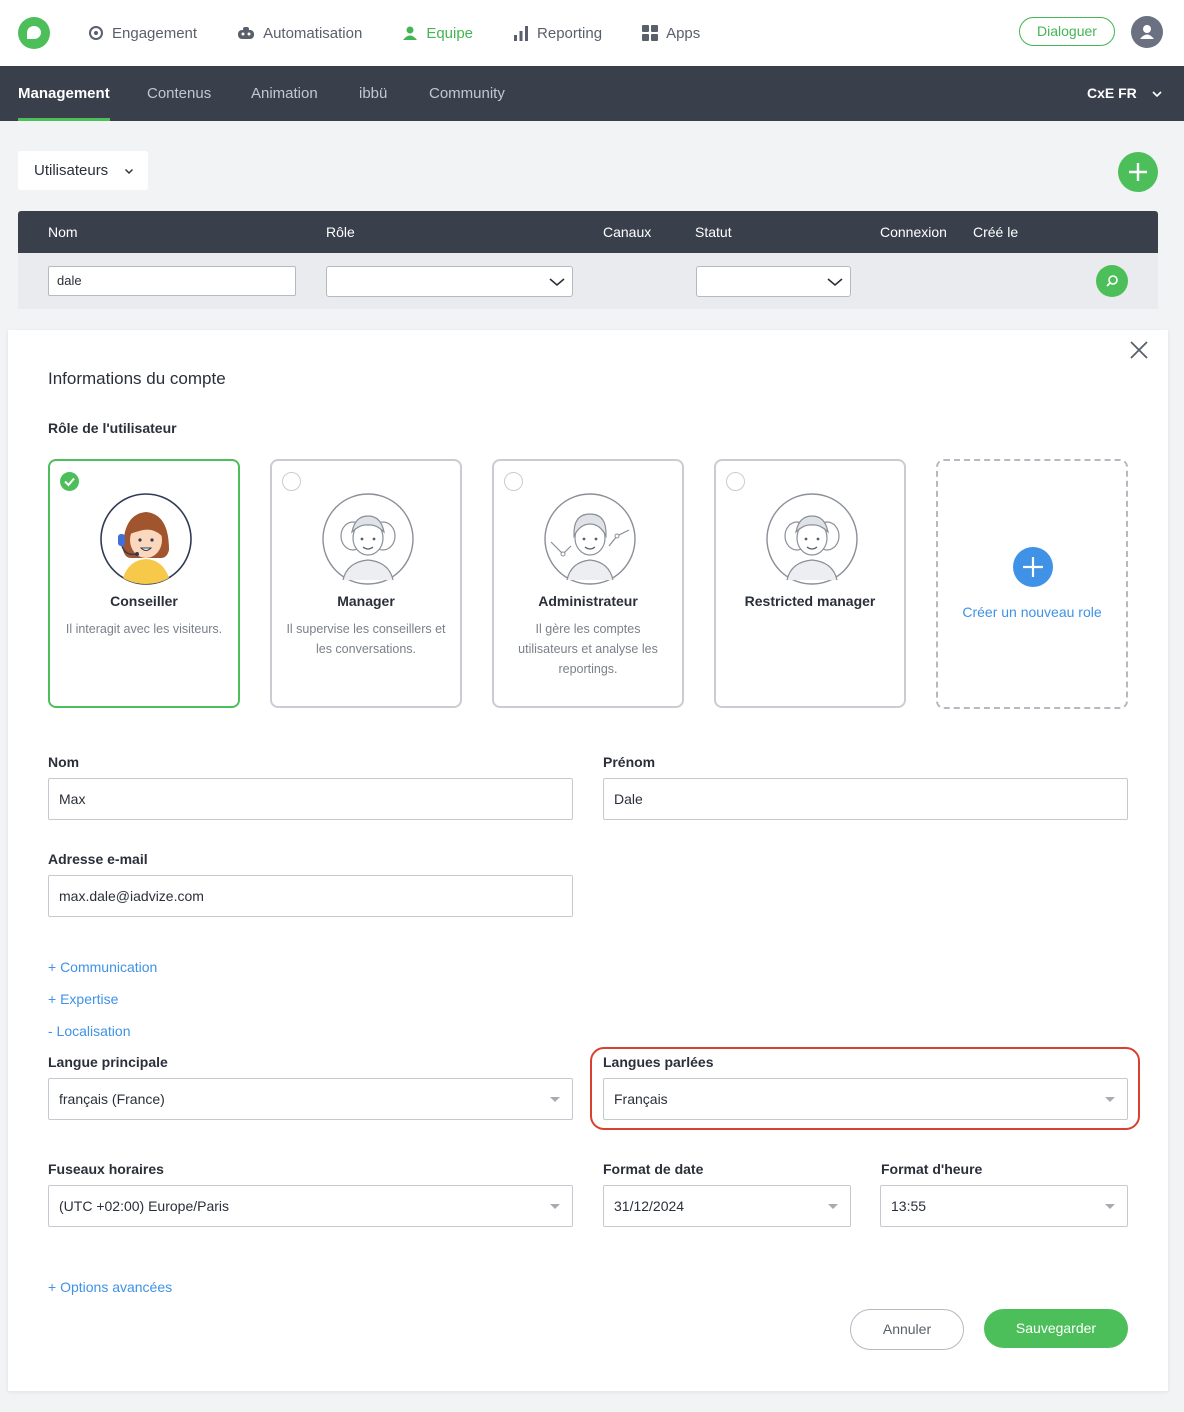 The height and width of the screenshot is (1412, 1184). What do you see at coordinates (96, 33) in the screenshot?
I see `target-icon` at bounding box center [96, 33].